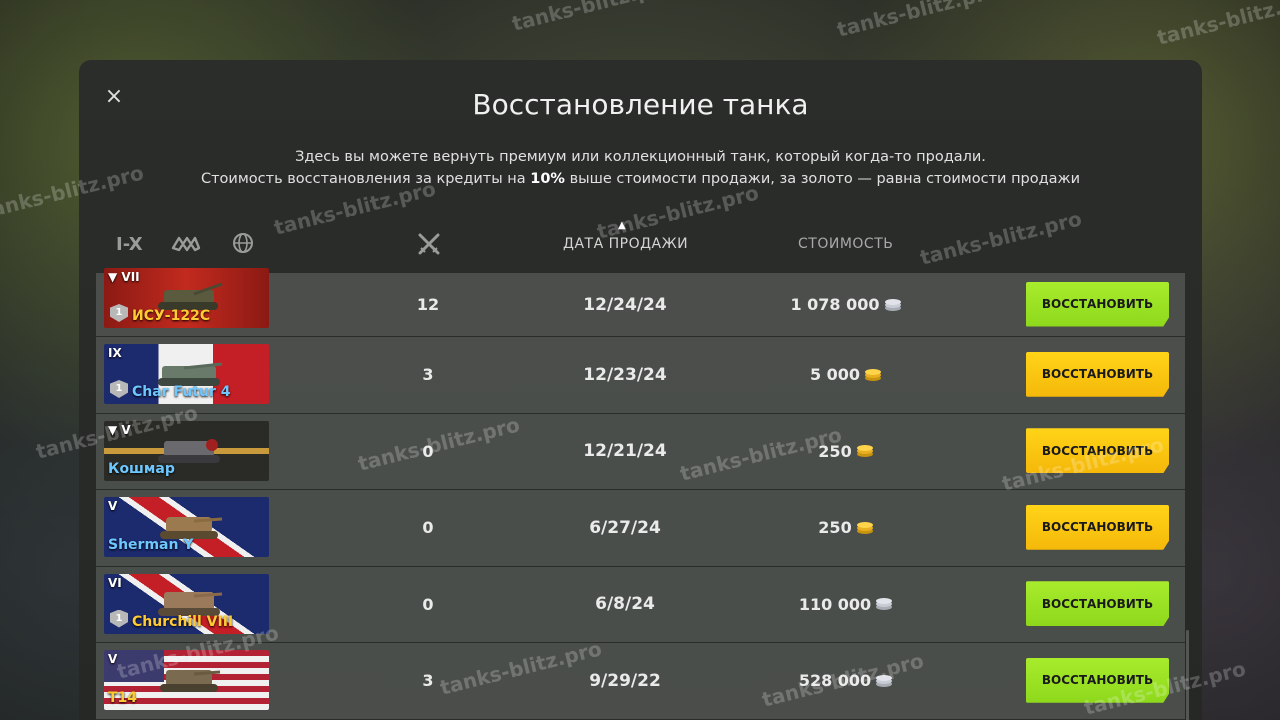 This screenshot has height=720, width=1280. Describe the element at coordinates (243, 243) in the screenshot. I see `globe-icon` at that location.